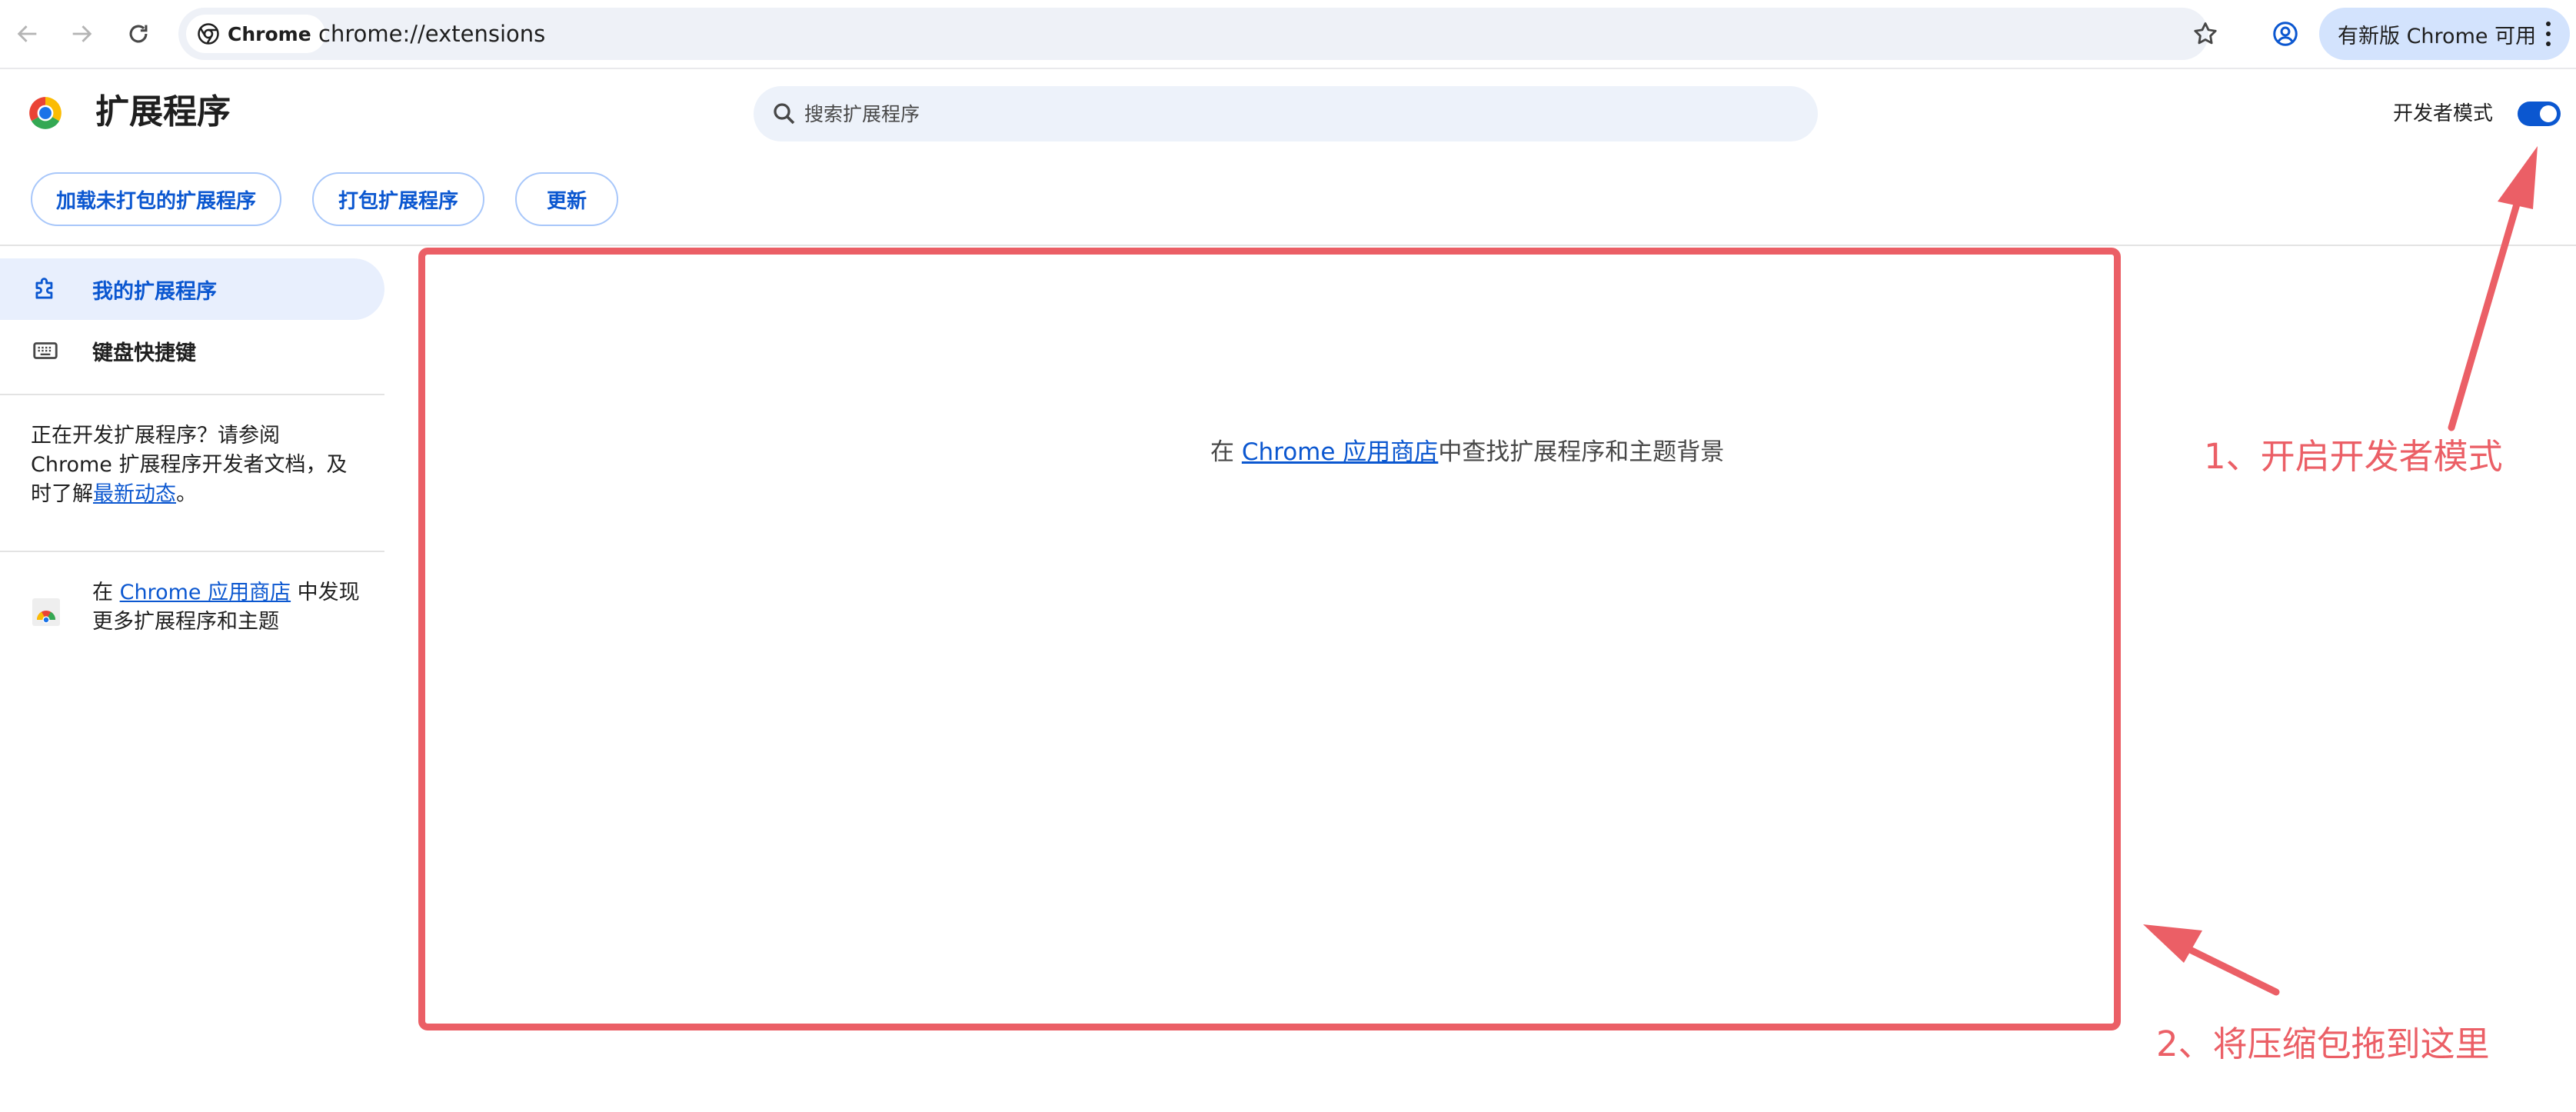 The image size is (2576, 1112). I want to click on web-store-icon, so click(46, 612).